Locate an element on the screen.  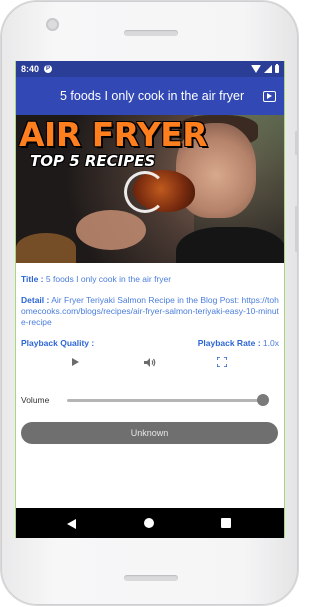
player-controls is located at coordinates (150, 363).